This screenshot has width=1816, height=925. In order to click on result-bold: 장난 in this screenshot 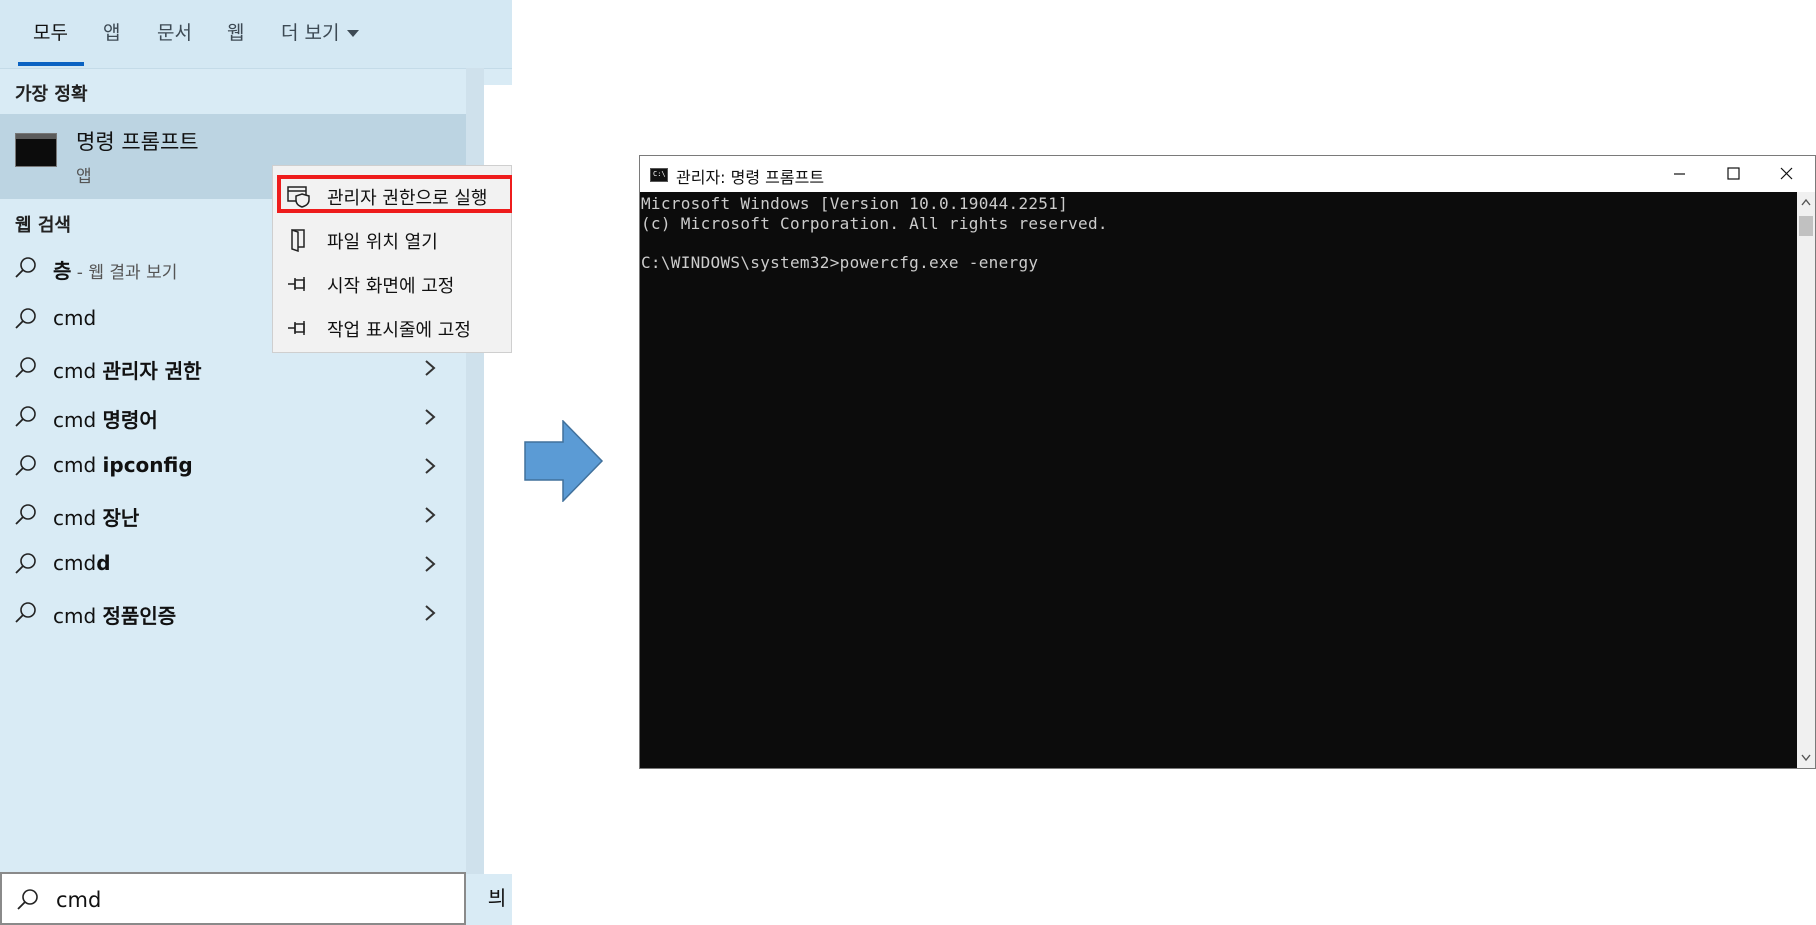, I will do `click(121, 518)`.